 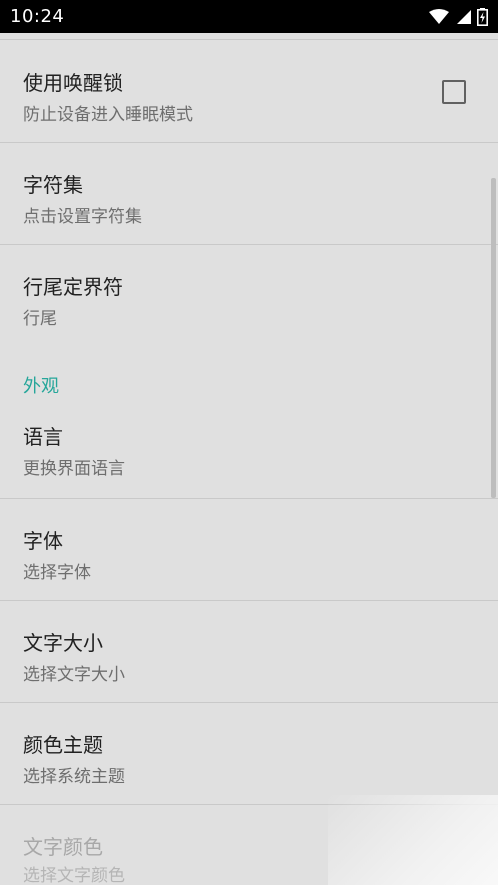 I want to click on section-header-appearance: 外观, so click(x=41, y=386).